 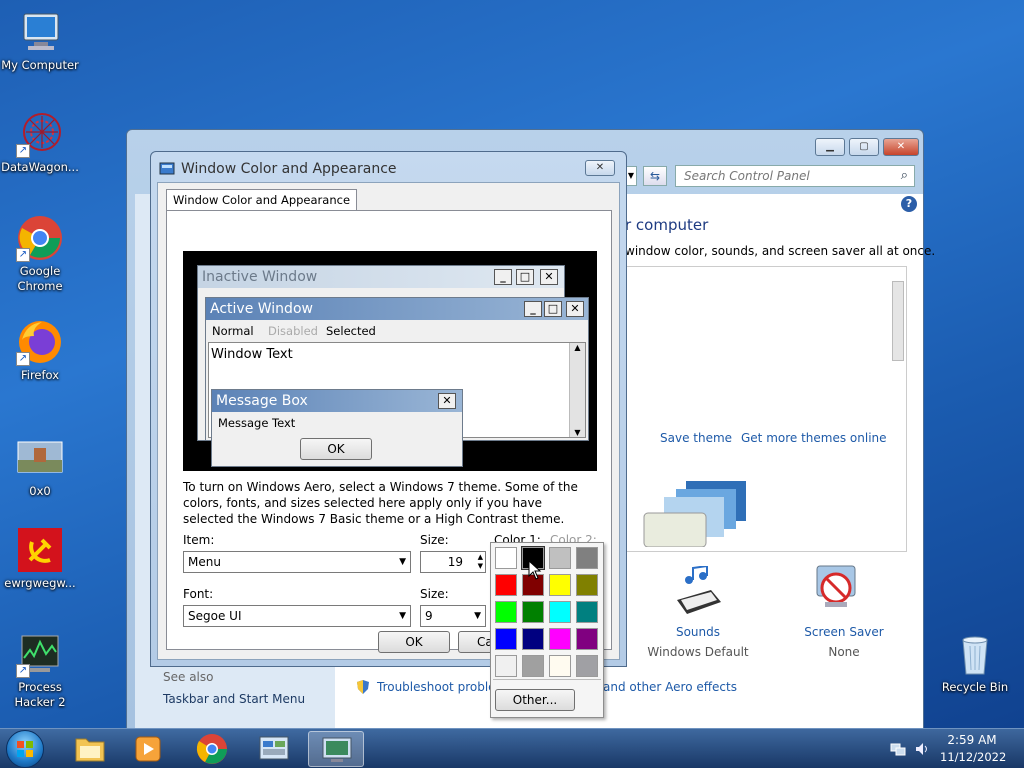 I want to click on chrome-icon, so click(x=211, y=749).